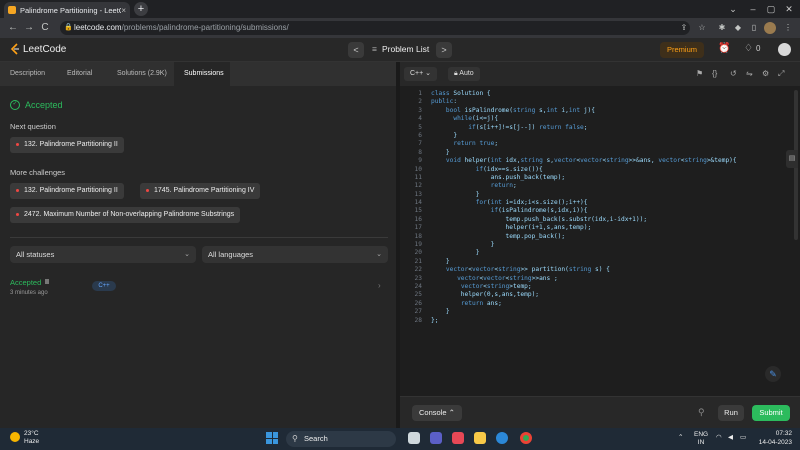 This screenshot has height=450, width=800. Describe the element at coordinates (67, 10) in the screenshot. I see `browser-tab: Palindrome Partitioning - LeetCo ×` at that location.